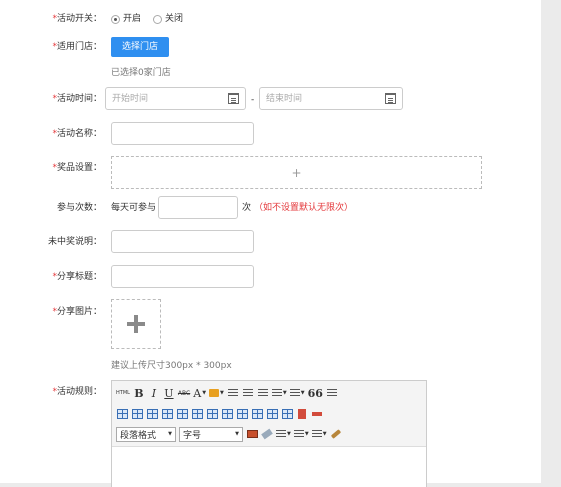 The width and height of the screenshot is (561, 487). What do you see at coordinates (315, 393) in the screenshot?
I see `blockquote-button: 66` at bounding box center [315, 393].